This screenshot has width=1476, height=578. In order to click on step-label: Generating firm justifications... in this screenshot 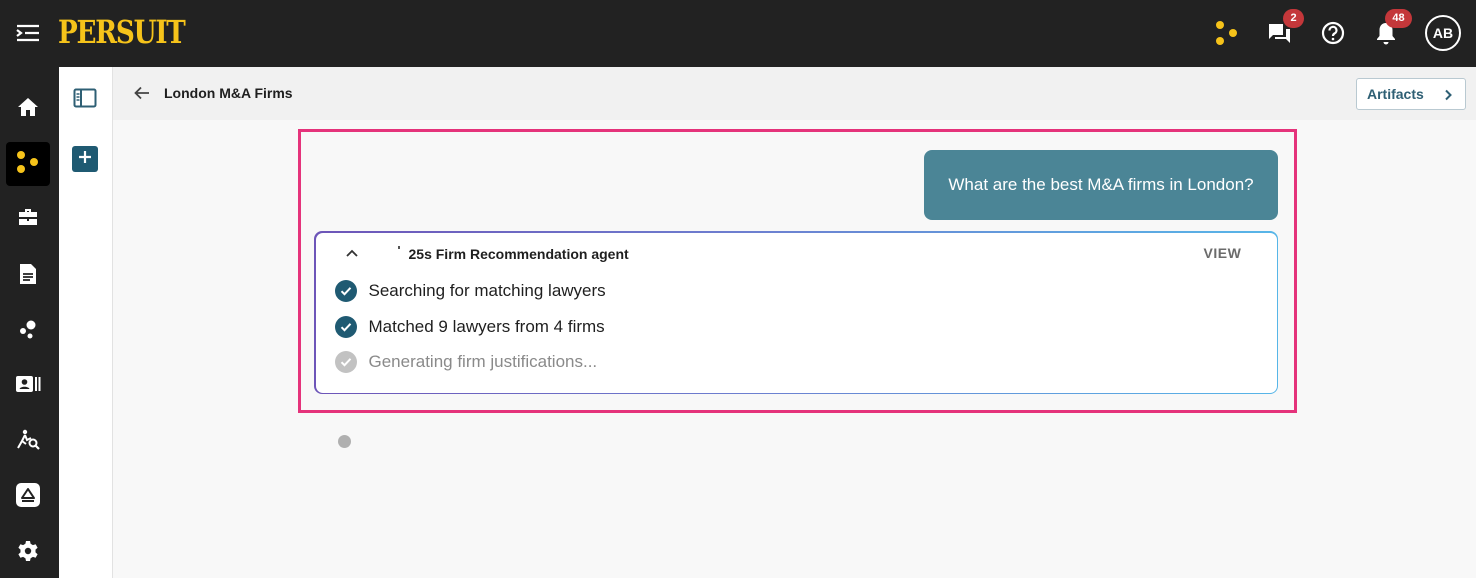, I will do `click(483, 361)`.